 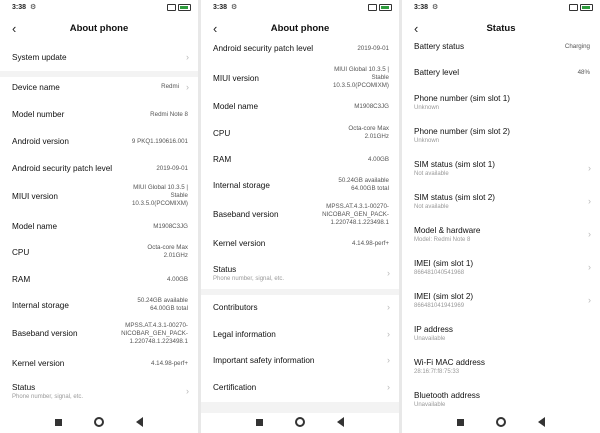 What do you see at coordinates (38, 114) in the screenshot?
I see `item-label: Model number` at bounding box center [38, 114].